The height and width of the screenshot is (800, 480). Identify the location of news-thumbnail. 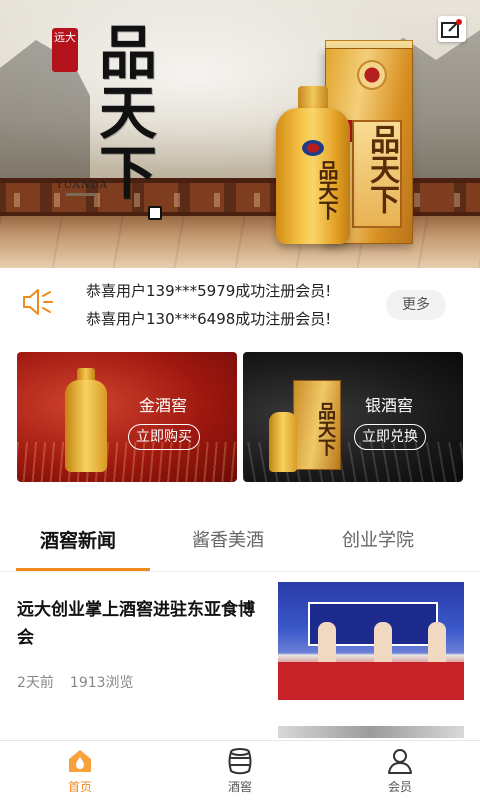
(371, 641).